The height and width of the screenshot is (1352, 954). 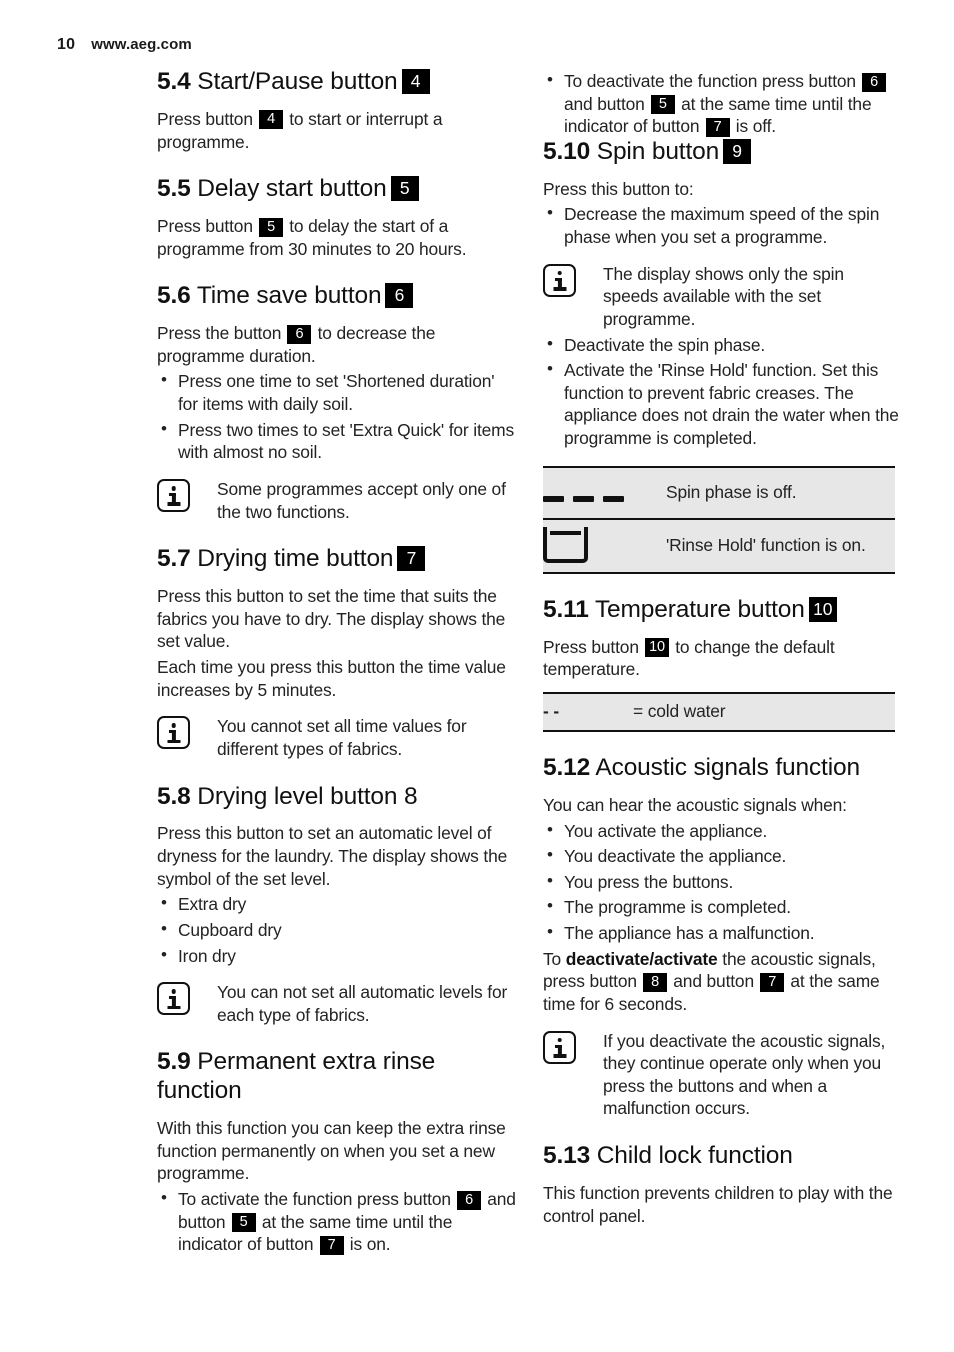 I want to click on text-part-a: To, so click(x=554, y=958).